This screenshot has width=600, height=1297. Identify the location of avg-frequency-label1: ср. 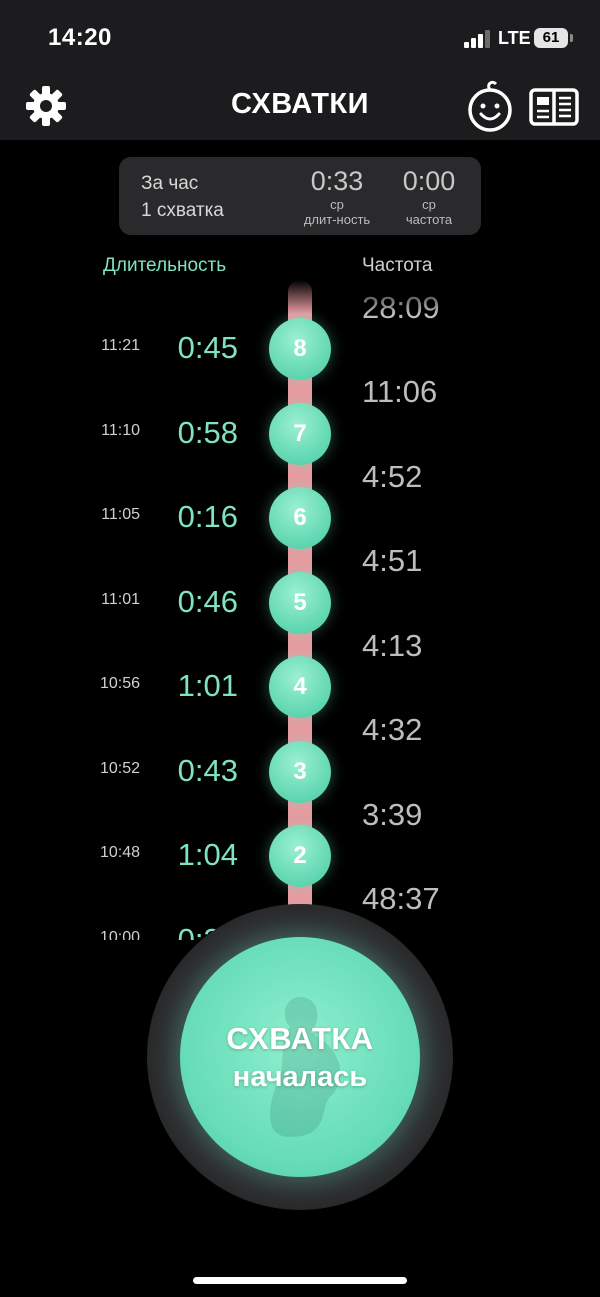
(429, 204).